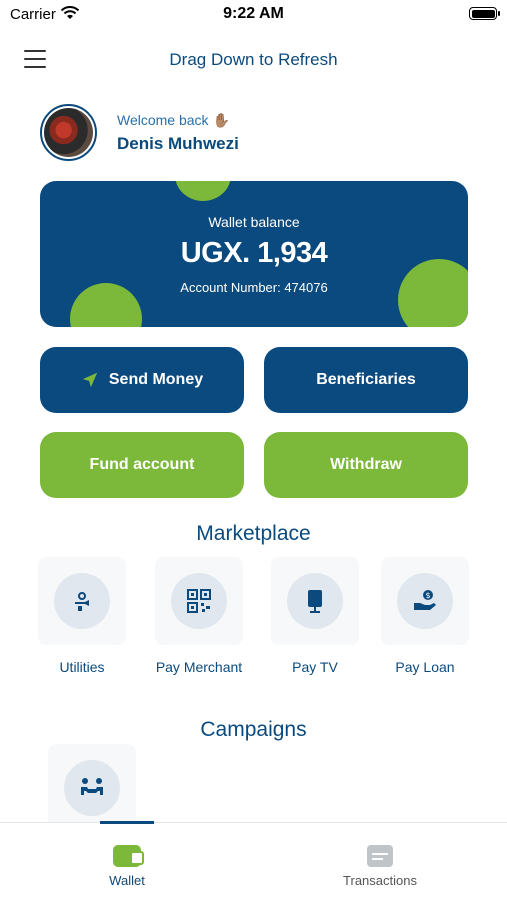  I want to click on beneficiaries-button: Beneficiaries, so click(366, 380).